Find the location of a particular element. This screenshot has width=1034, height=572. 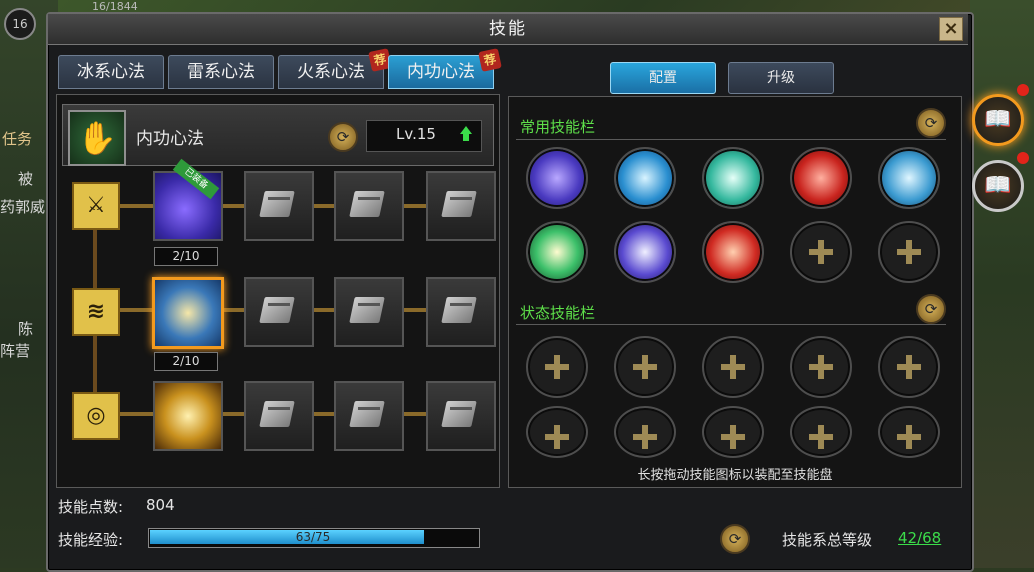

level-up-arrow-stem is located at coordinates (466, 137).